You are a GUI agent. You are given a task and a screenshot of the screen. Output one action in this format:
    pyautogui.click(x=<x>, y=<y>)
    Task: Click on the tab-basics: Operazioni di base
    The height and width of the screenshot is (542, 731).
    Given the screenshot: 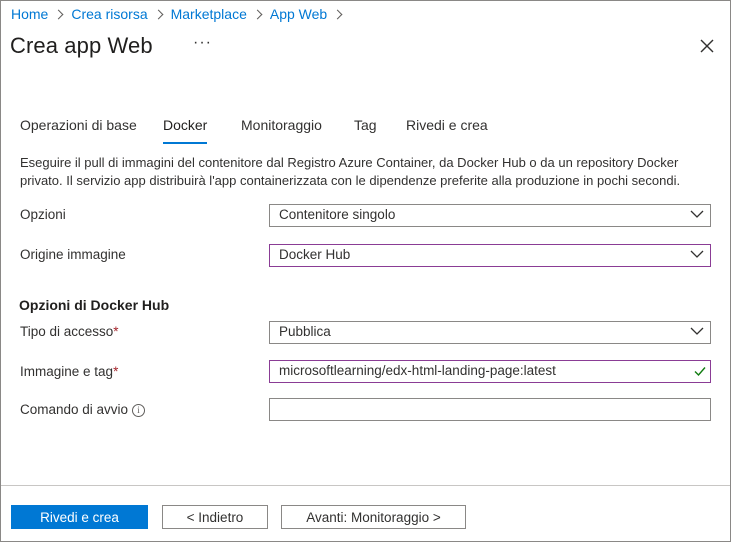 What is the action you would take?
    pyautogui.click(x=78, y=129)
    